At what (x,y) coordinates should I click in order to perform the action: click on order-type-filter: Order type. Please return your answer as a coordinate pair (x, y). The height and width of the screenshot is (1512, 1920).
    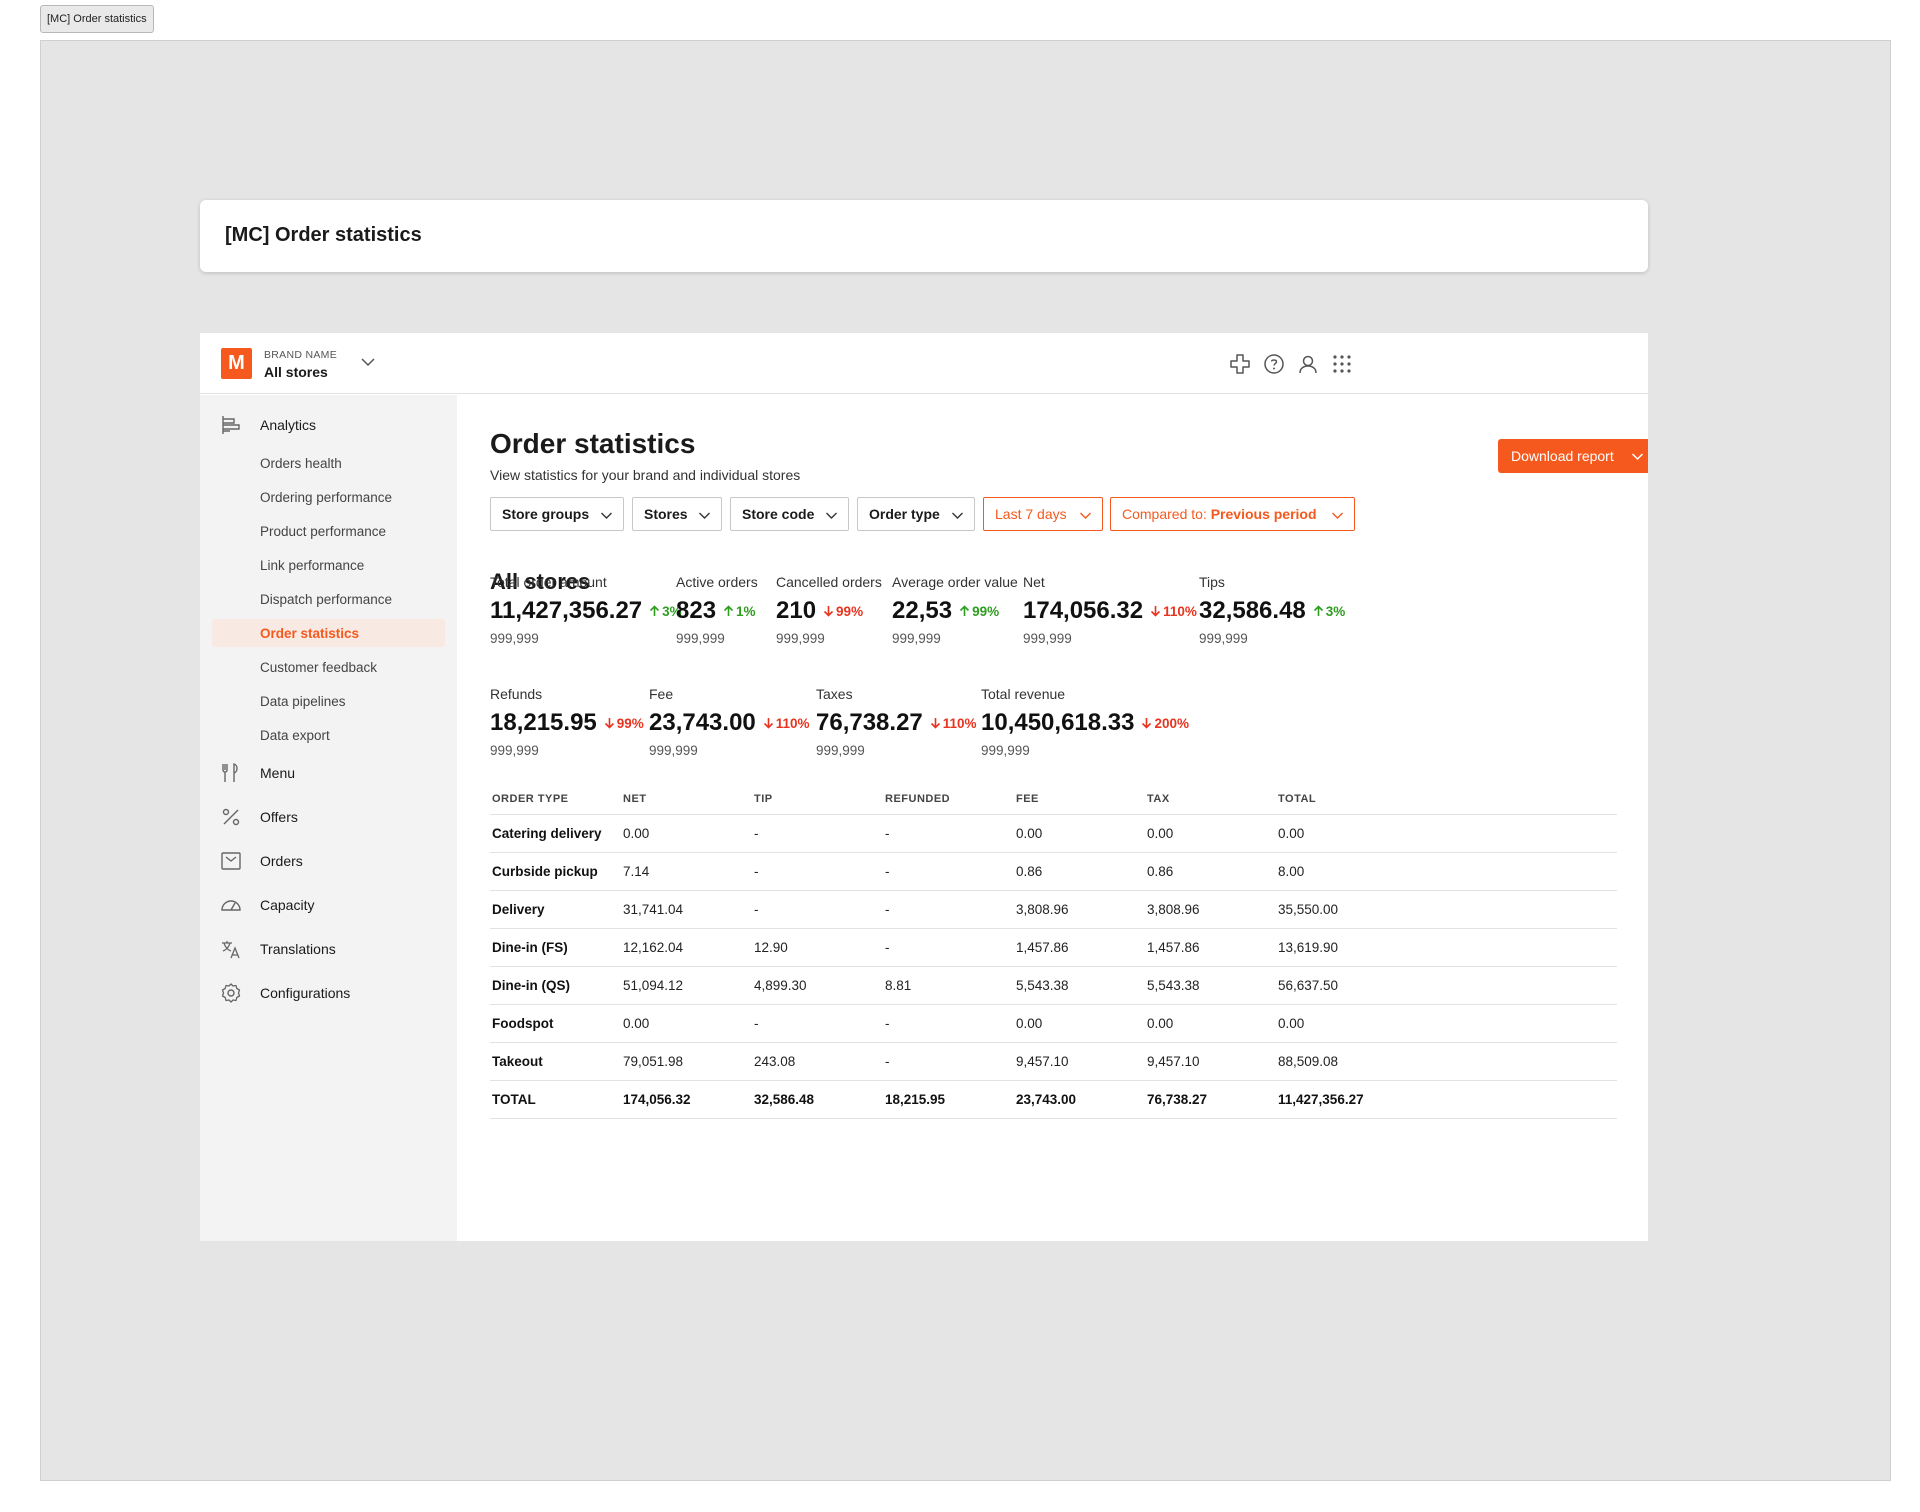
    Looking at the image, I should click on (916, 514).